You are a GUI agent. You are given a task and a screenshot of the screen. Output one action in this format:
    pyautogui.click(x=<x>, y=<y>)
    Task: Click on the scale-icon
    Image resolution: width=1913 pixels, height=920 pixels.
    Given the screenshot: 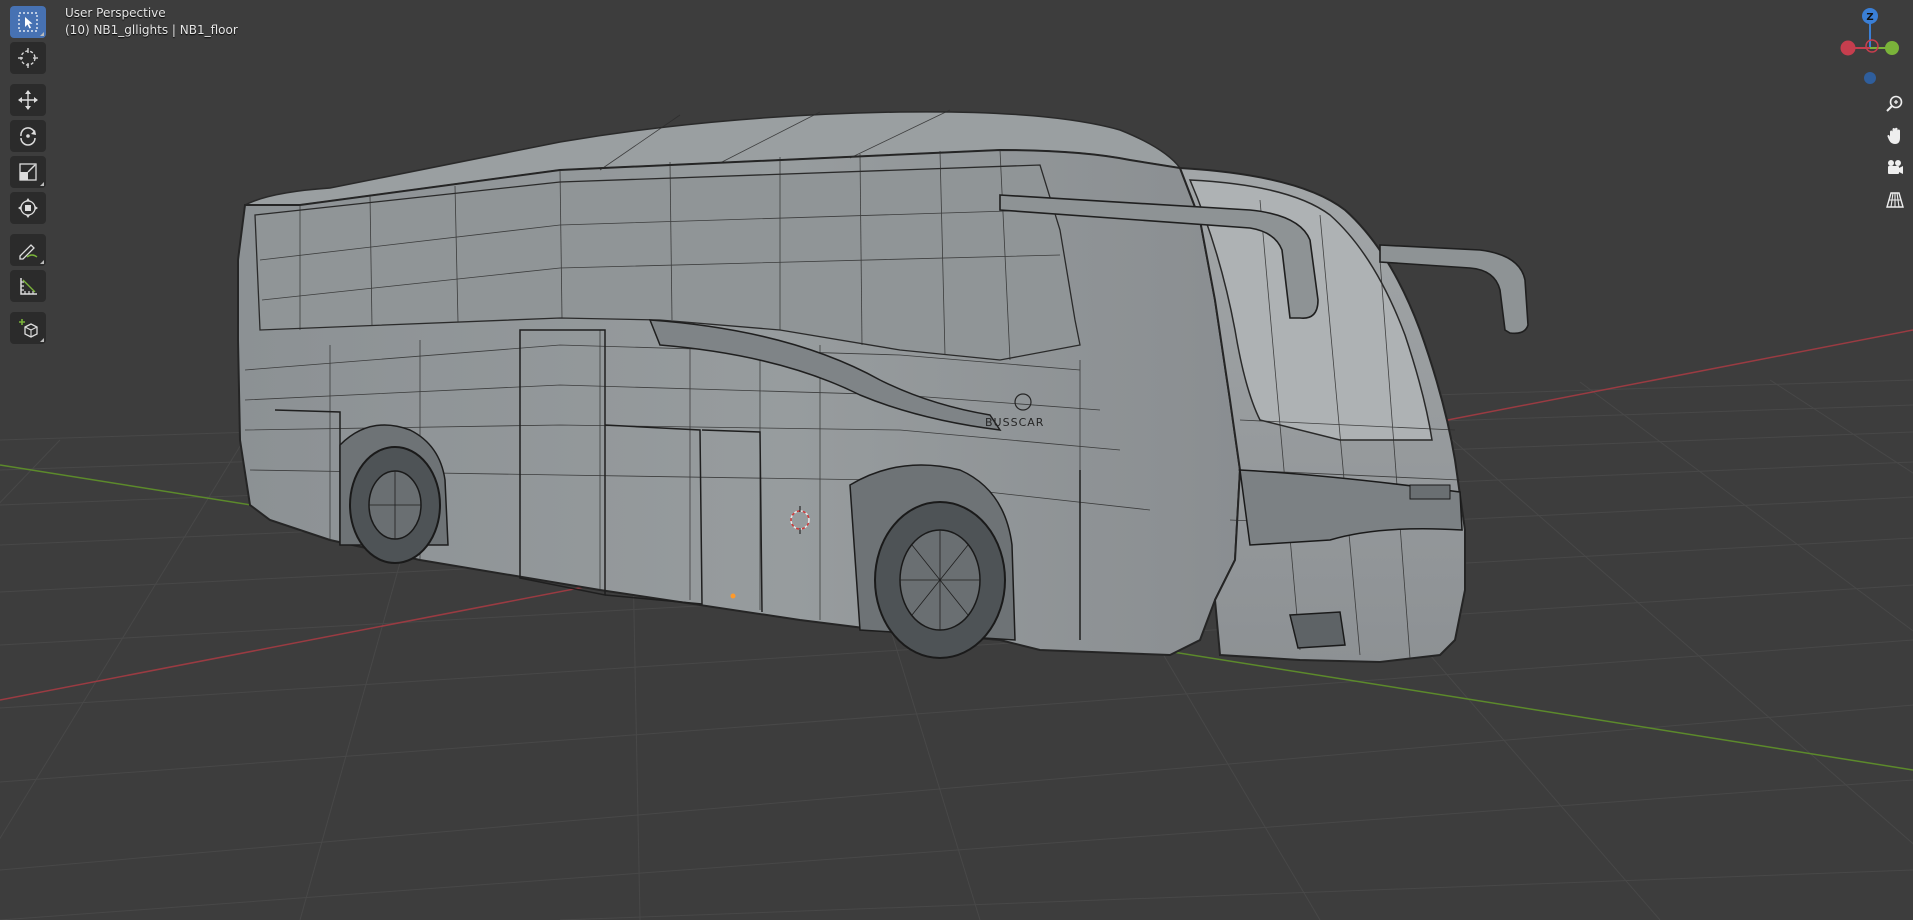 What is the action you would take?
    pyautogui.click(x=28, y=172)
    